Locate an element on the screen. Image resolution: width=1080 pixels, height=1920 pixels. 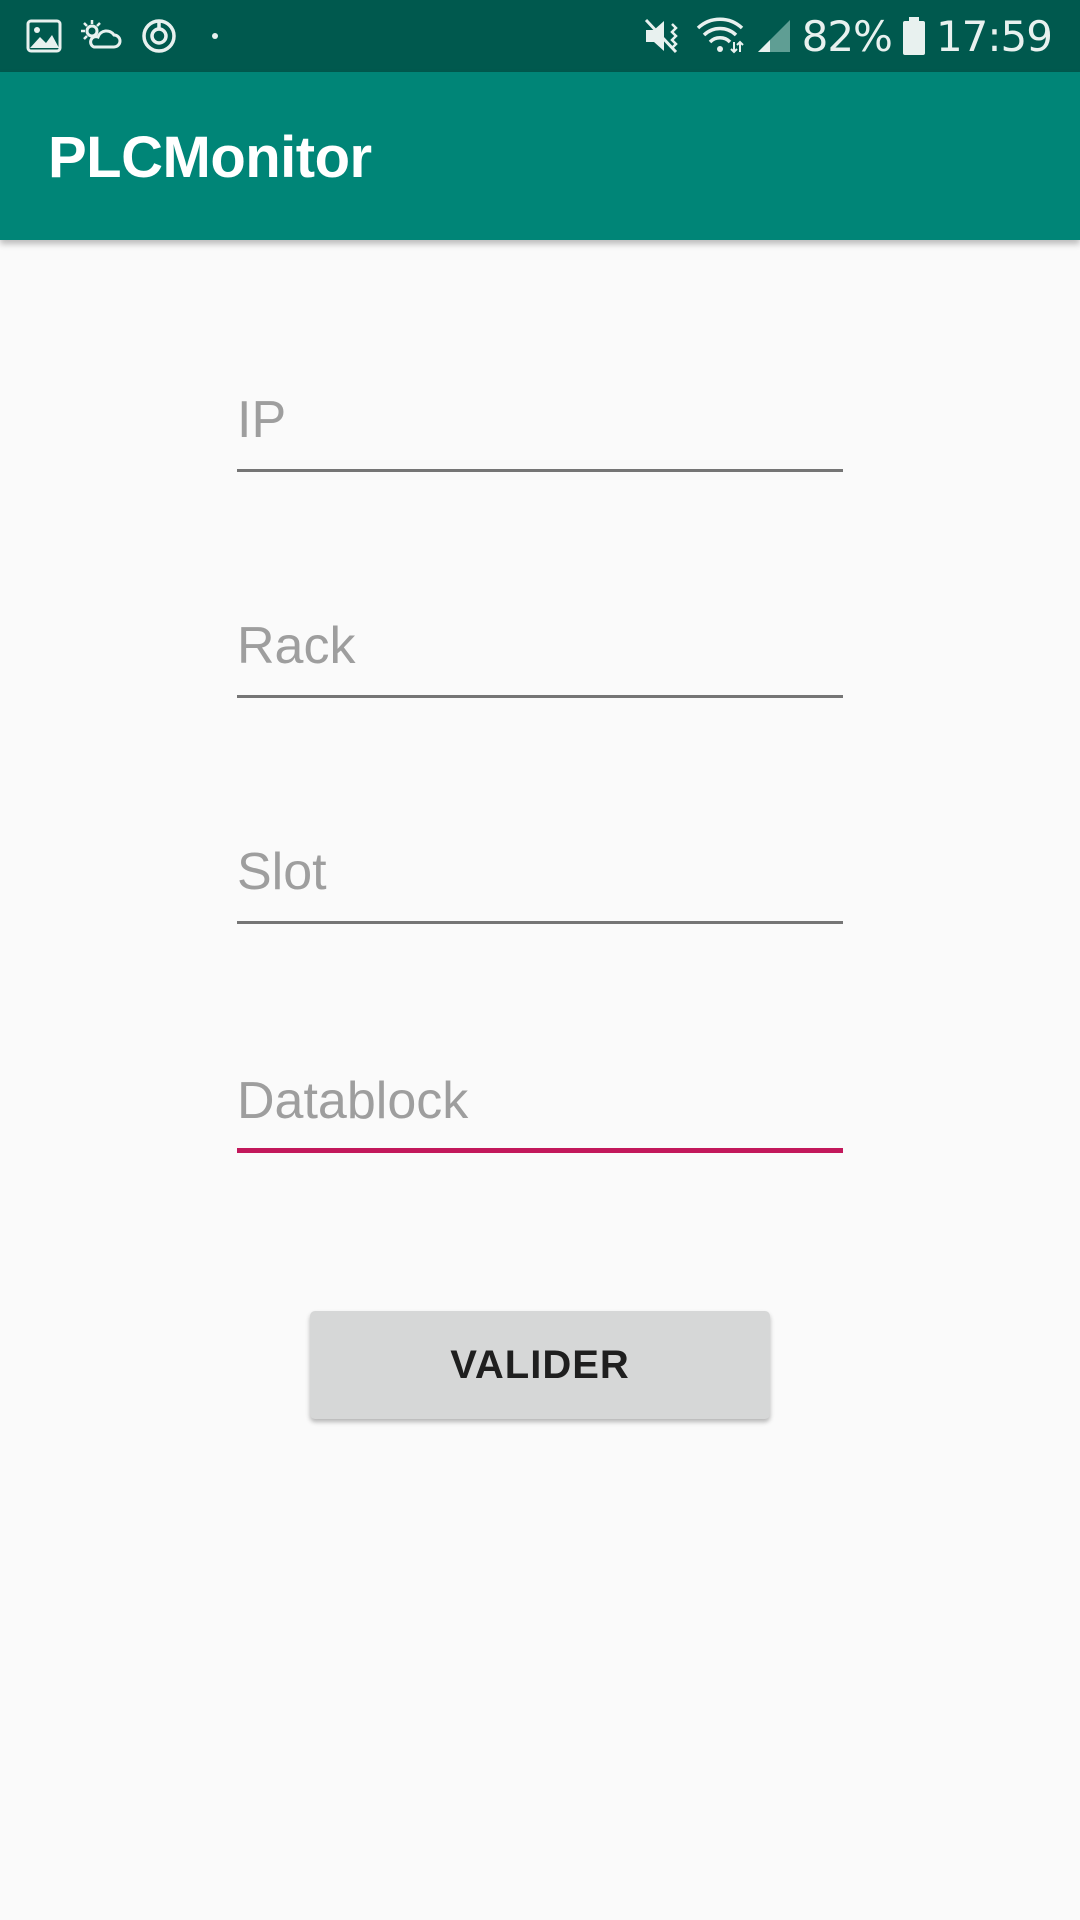
slot-field is located at coordinates (540, 874).